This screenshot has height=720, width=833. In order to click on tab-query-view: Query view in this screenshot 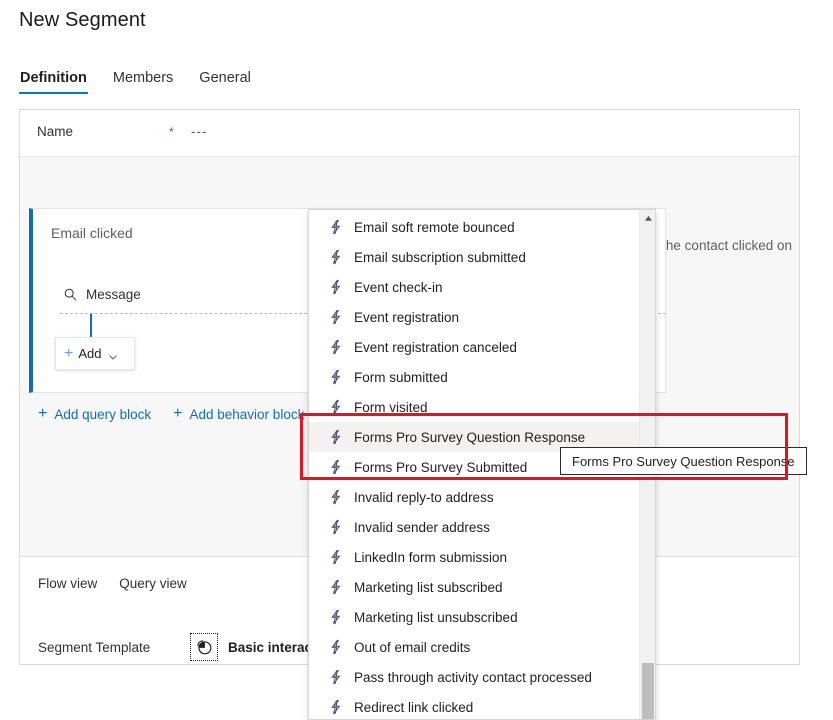, I will do `click(153, 583)`.